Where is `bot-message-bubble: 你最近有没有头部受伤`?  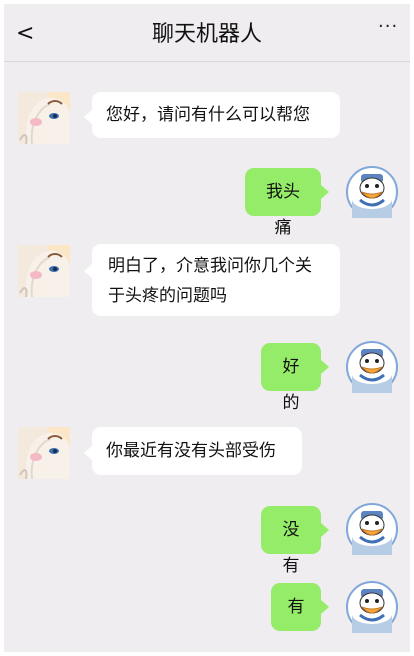
bot-message-bubble: 你最近有没有头部受伤 is located at coordinates (197, 451).